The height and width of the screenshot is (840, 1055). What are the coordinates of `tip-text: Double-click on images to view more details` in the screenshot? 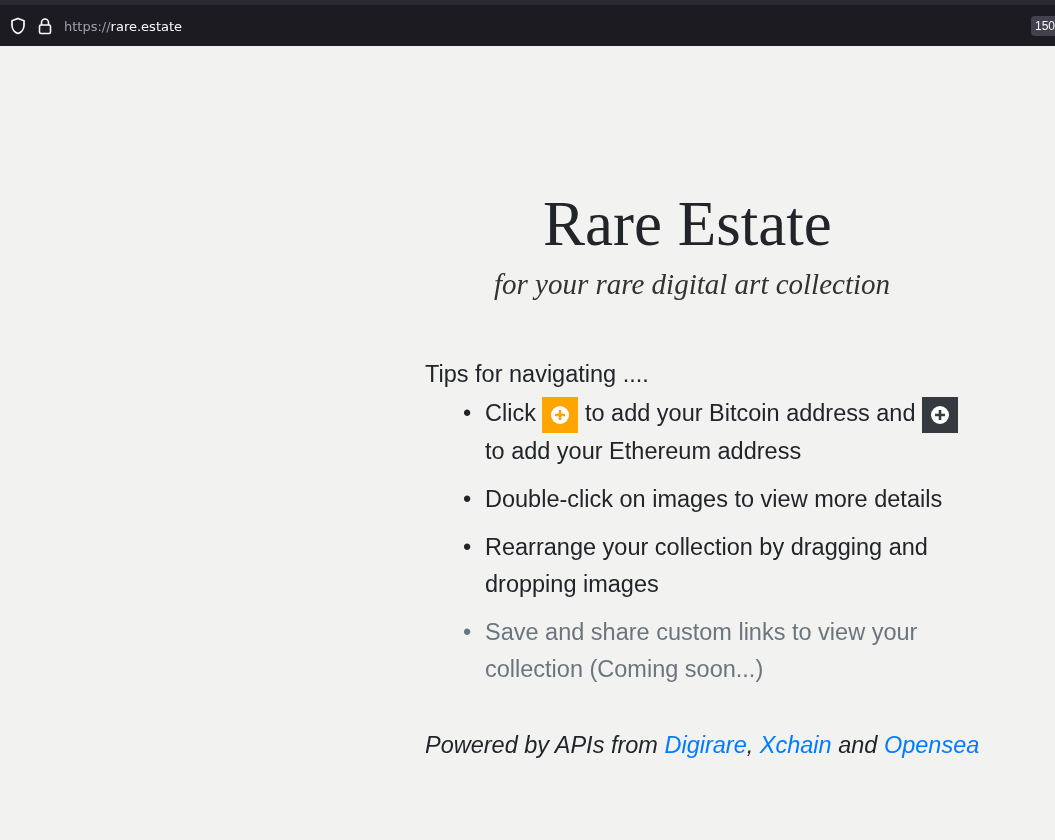 It's located at (714, 498).